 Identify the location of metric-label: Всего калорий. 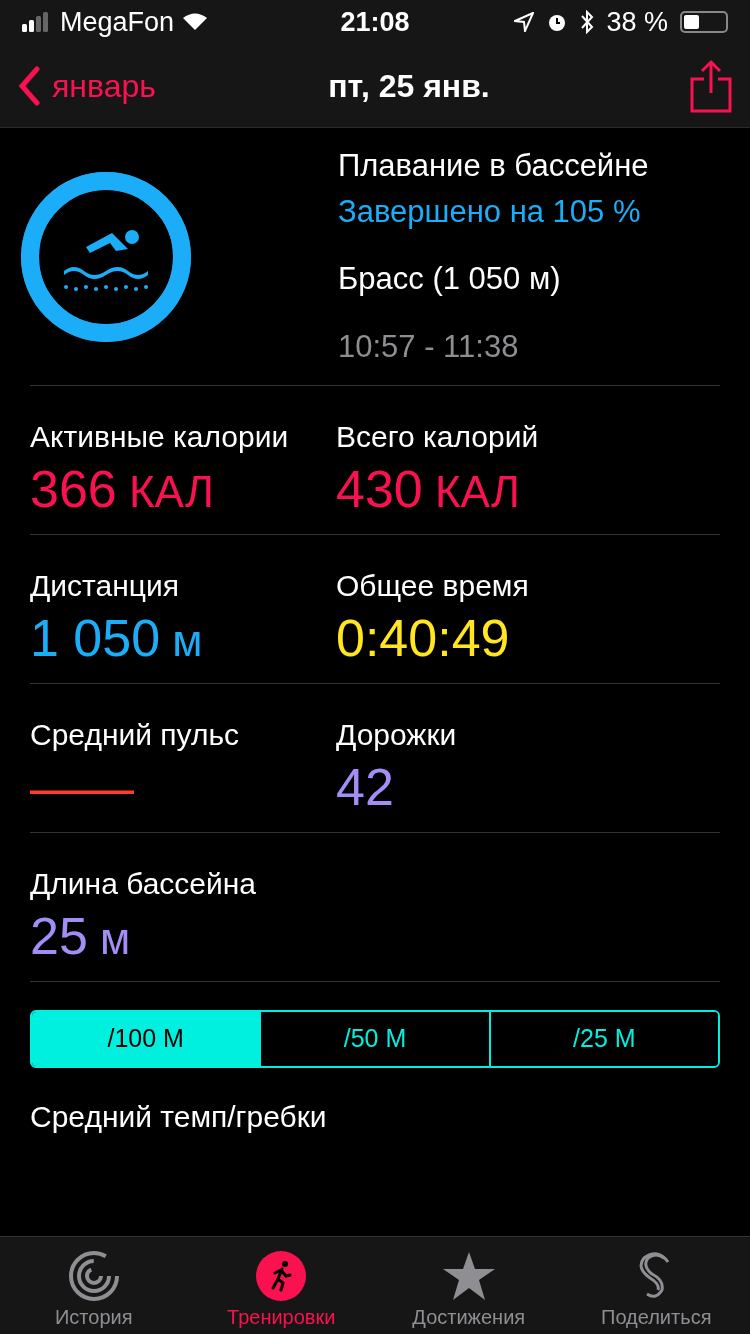
(438, 437).